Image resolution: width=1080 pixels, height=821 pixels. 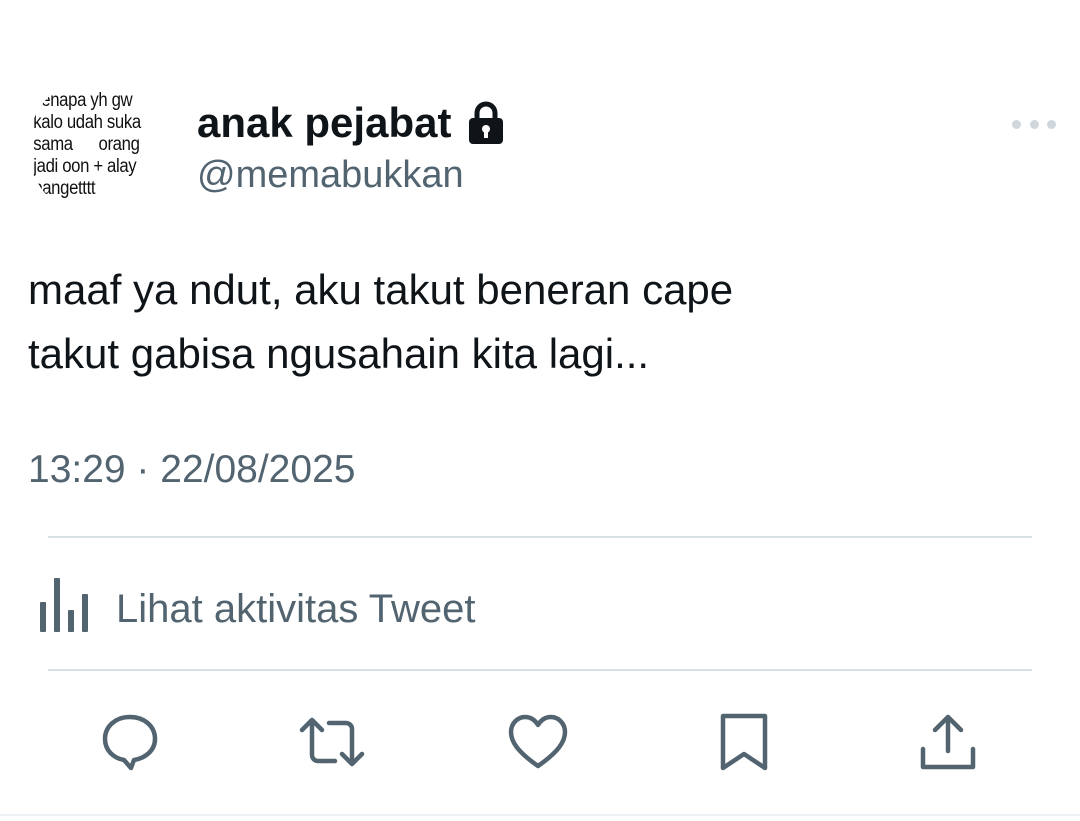 I want to click on bookmark-button, so click(x=744, y=744).